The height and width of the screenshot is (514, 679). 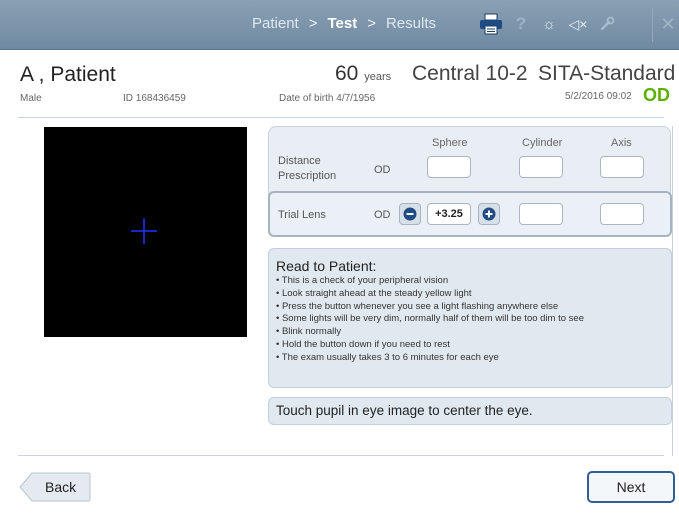 I want to click on breadcrumb: Patient > Test > Results, so click(x=344, y=23).